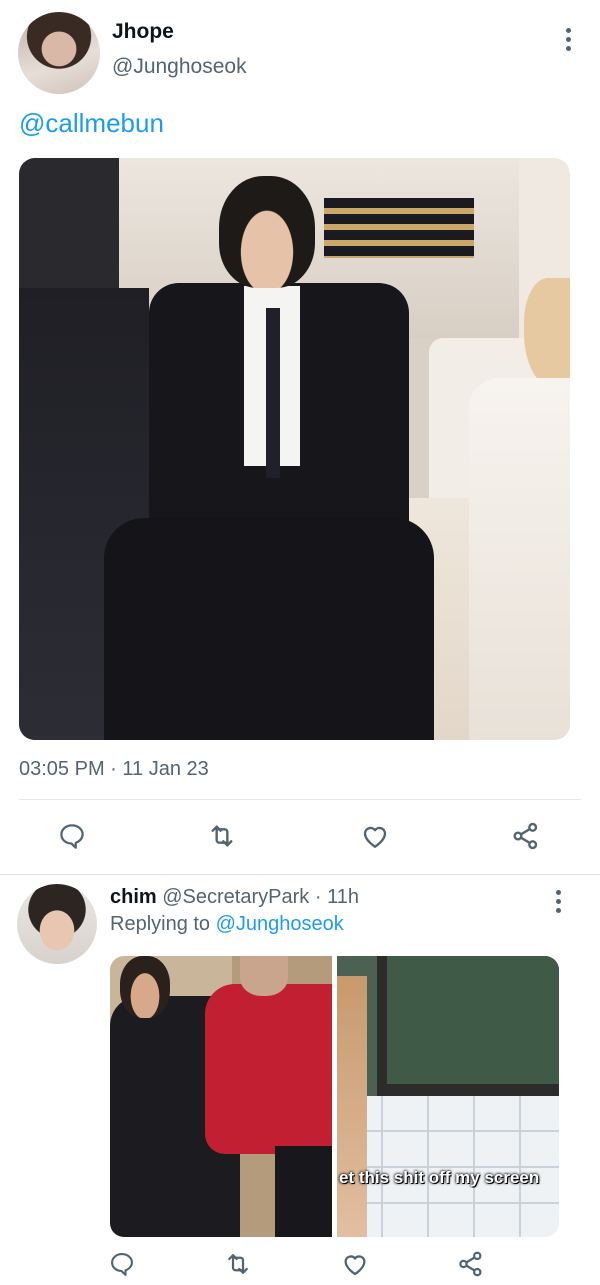 This screenshot has width=600, height=1285. Describe the element at coordinates (114, 769) in the screenshot. I see `tweet-timestamp: 03:05 PM · 11 Jan 23` at that location.